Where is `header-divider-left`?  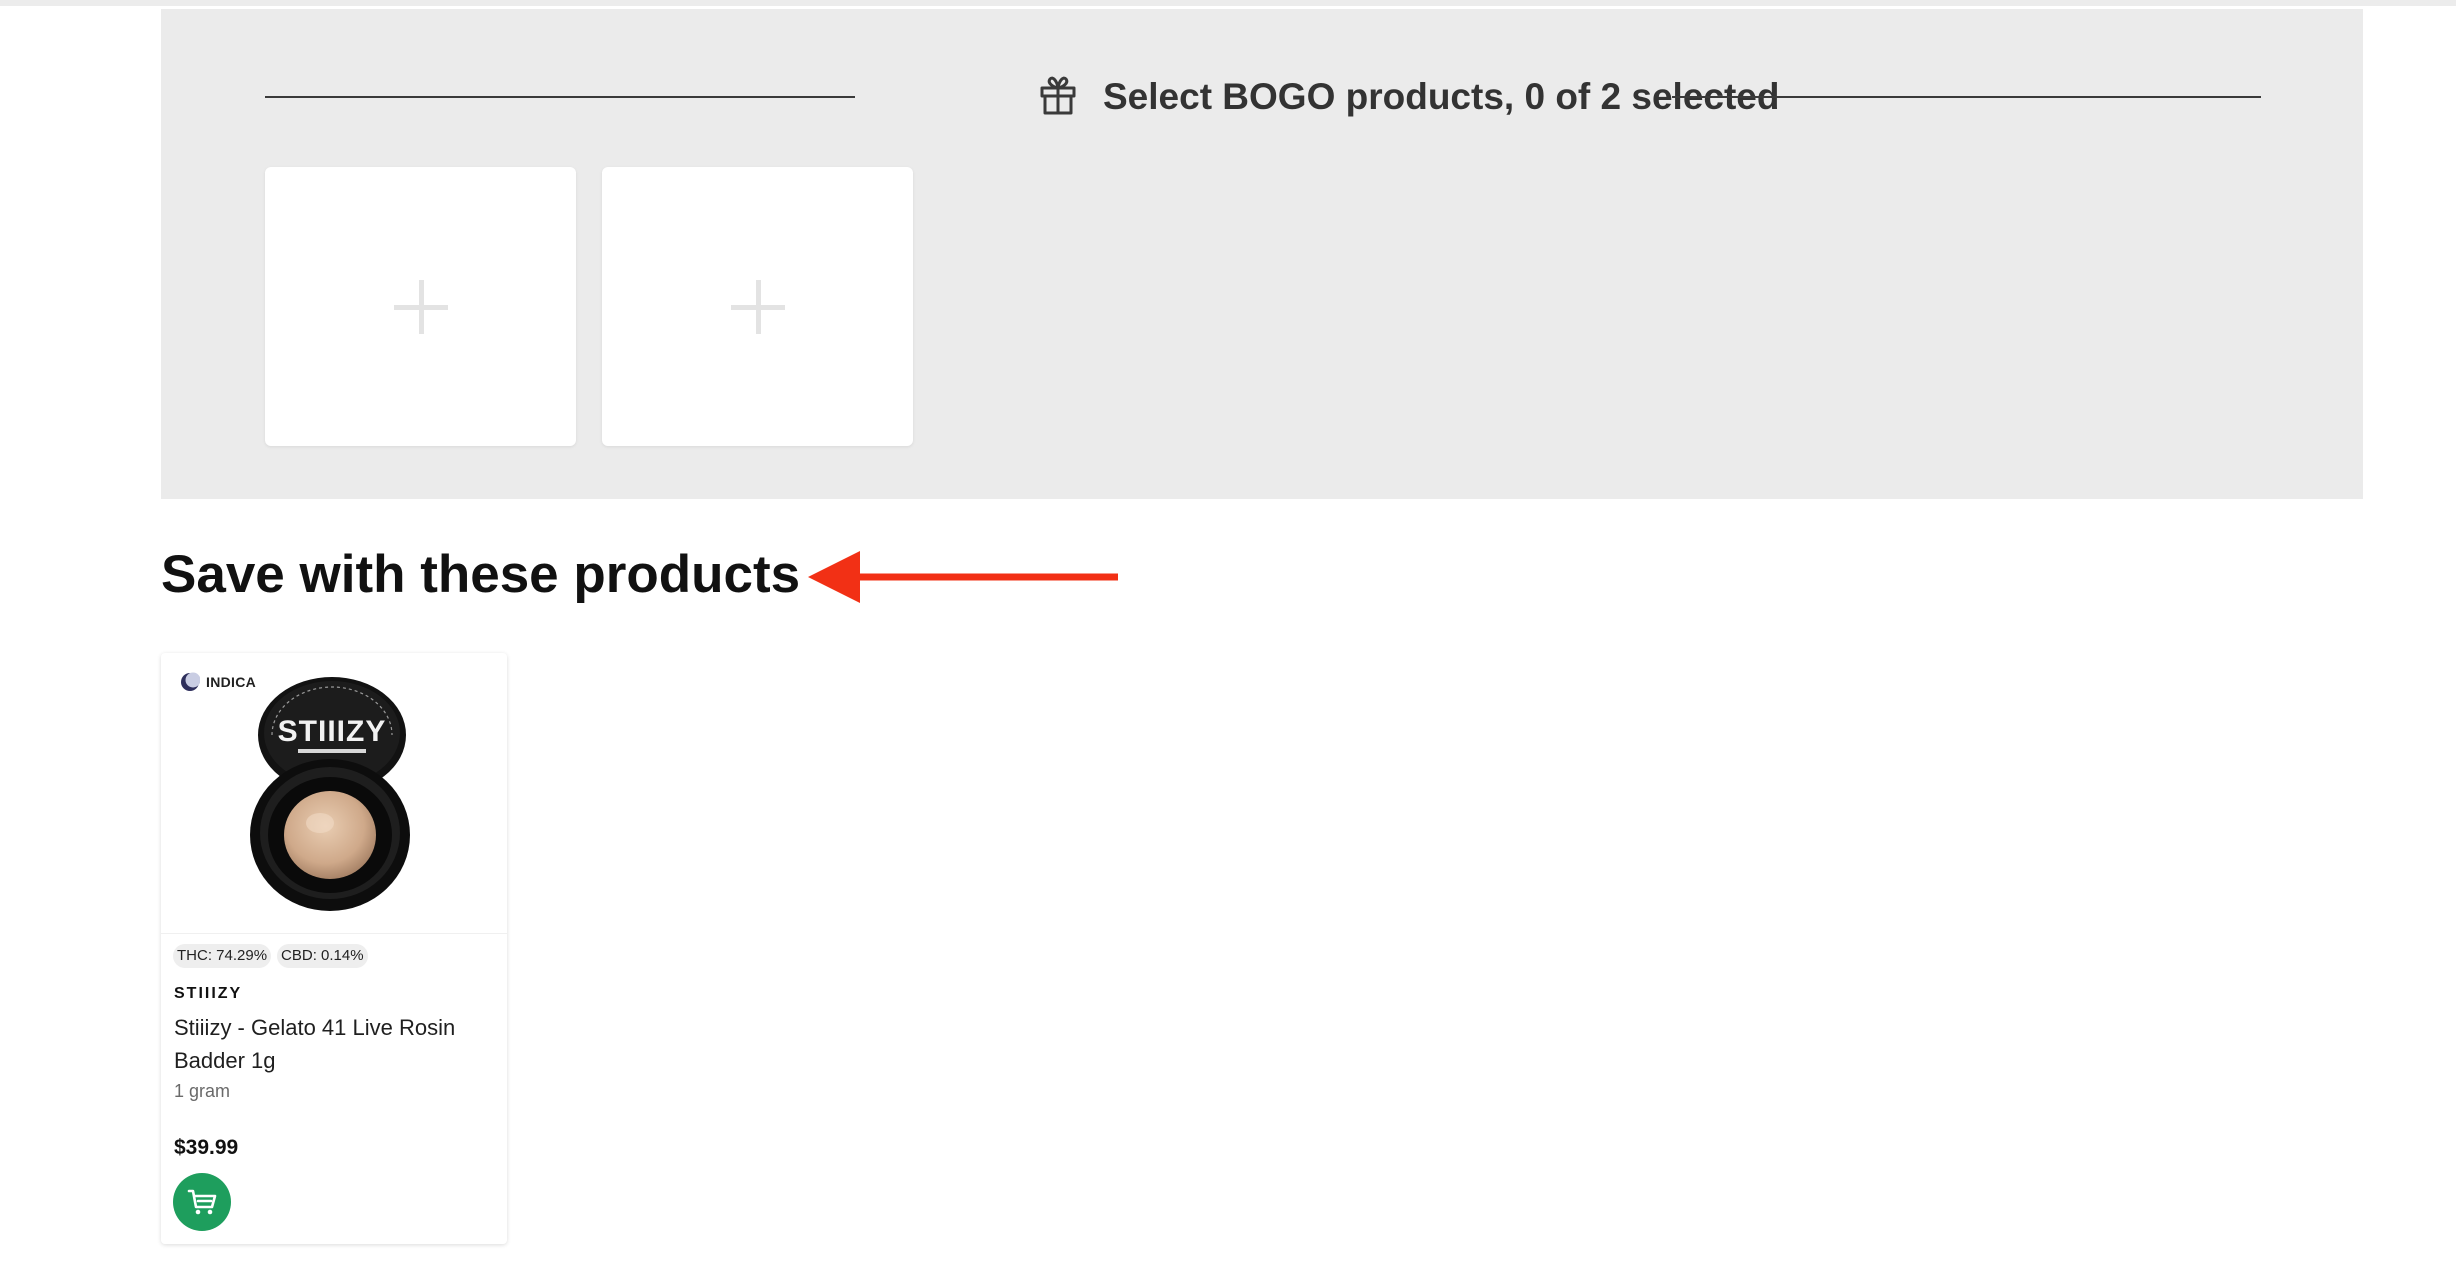 header-divider-left is located at coordinates (560, 97).